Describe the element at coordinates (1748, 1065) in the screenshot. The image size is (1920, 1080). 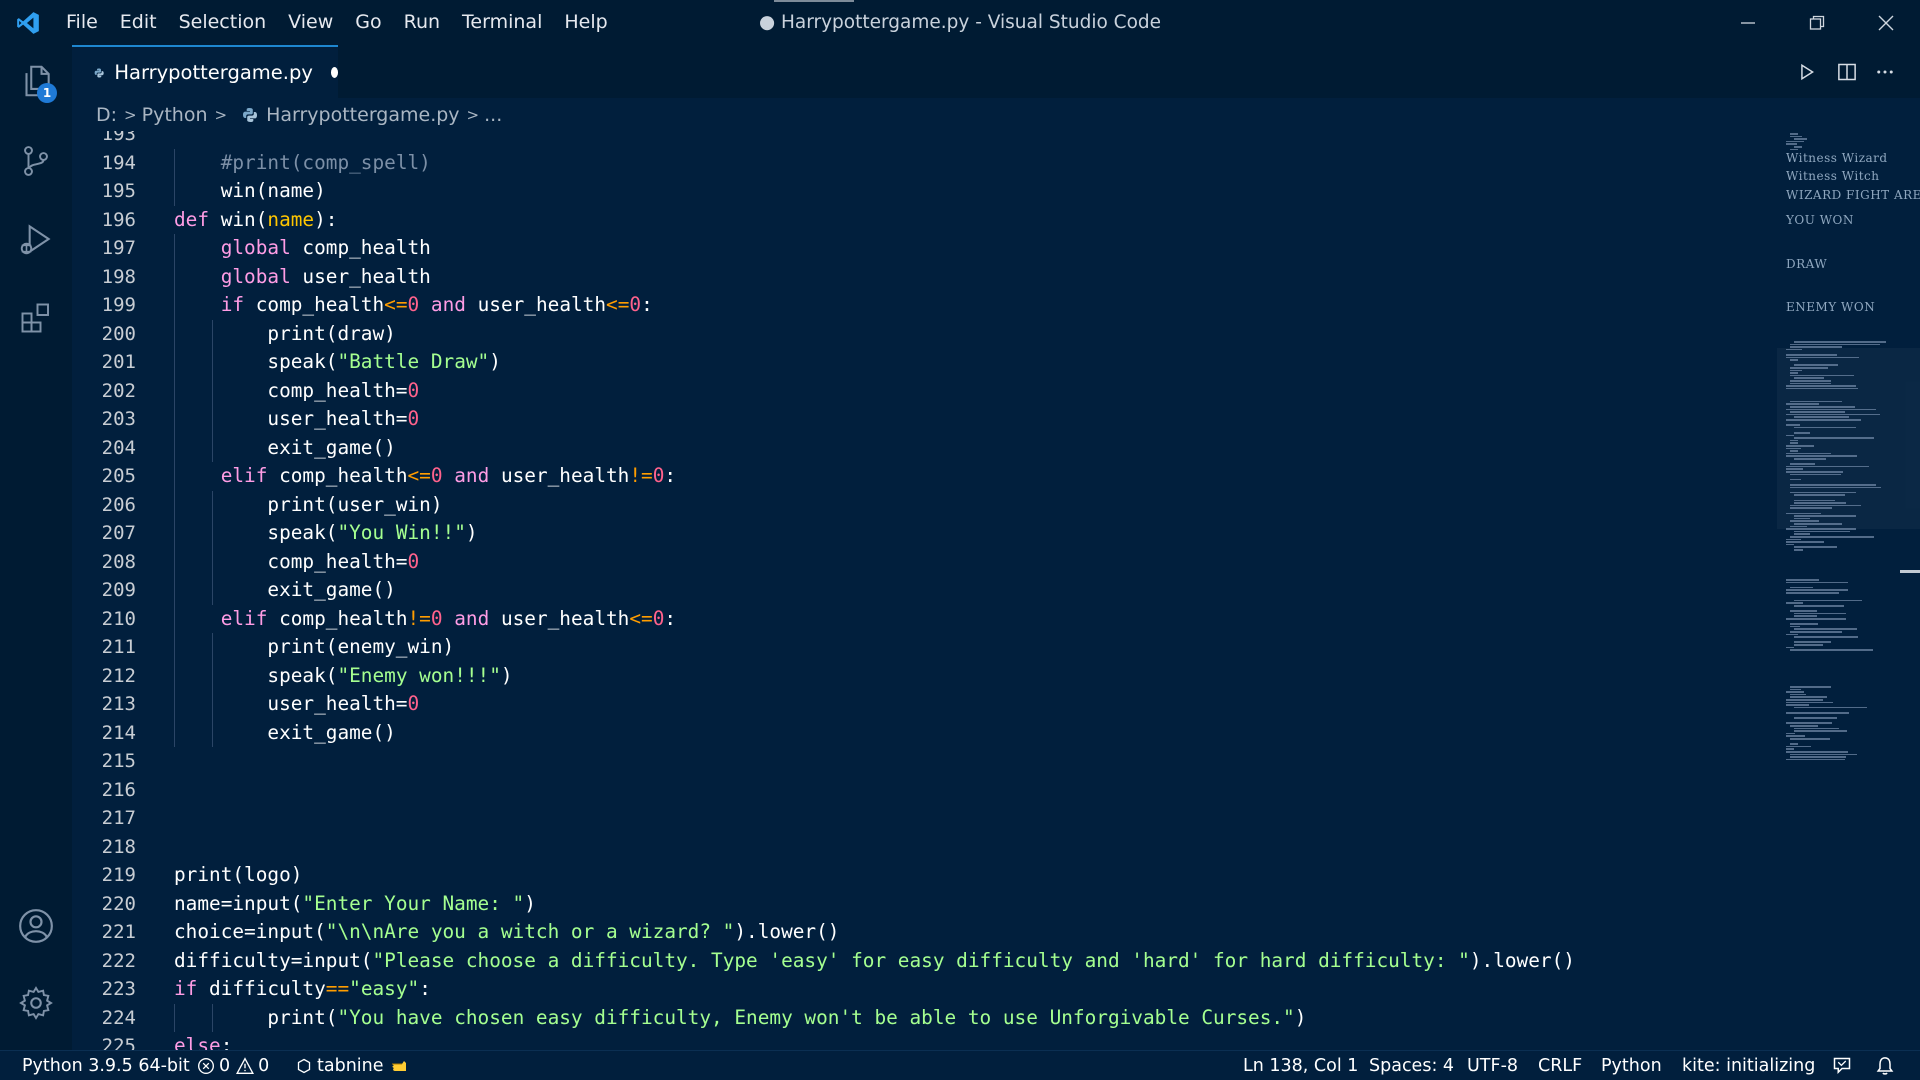
I see `kite-status: kite: initializing` at that location.